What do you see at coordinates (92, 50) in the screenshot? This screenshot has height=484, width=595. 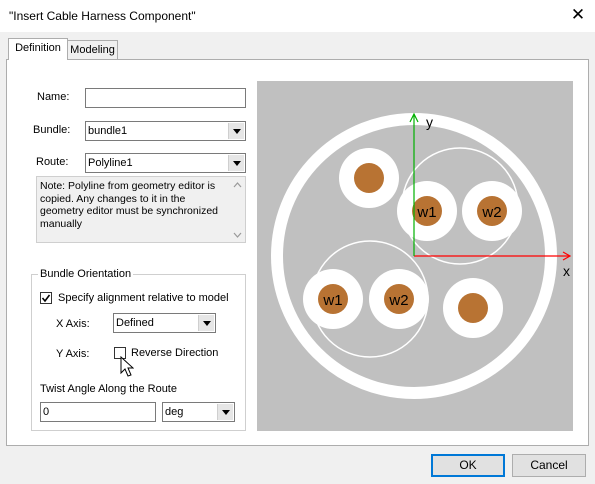 I see `tab-modeling: Modeling` at bounding box center [92, 50].